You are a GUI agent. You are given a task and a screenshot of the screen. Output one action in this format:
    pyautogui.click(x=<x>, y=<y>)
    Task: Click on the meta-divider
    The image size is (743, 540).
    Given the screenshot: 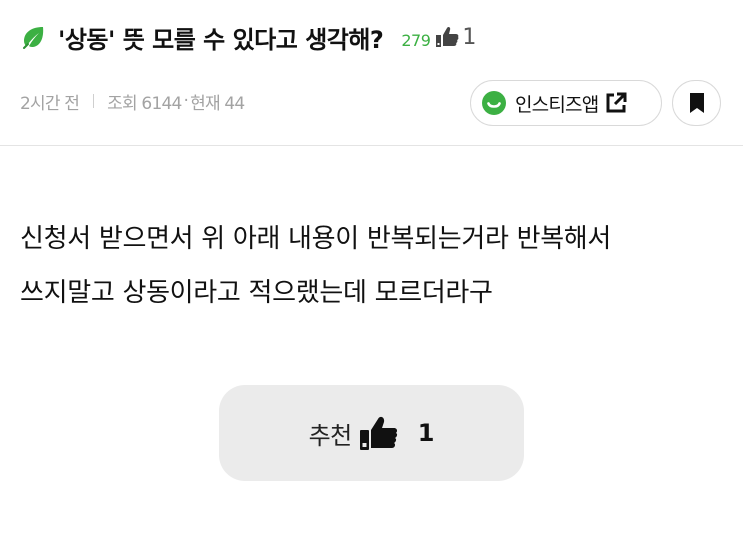 What is the action you would take?
    pyautogui.click(x=94, y=101)
    